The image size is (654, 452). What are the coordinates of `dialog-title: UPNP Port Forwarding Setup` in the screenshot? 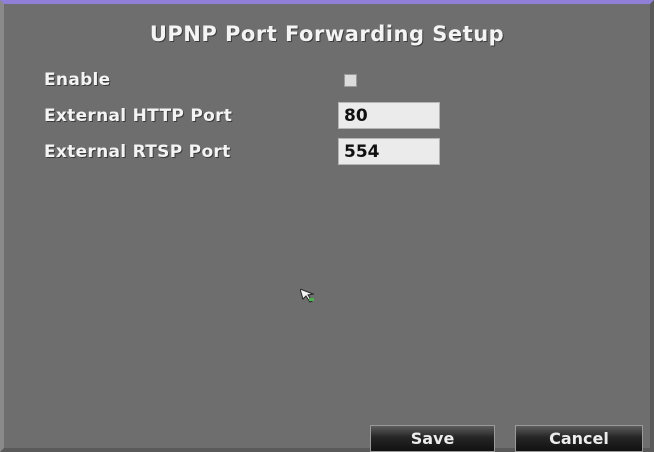 It's located at (327, 34).